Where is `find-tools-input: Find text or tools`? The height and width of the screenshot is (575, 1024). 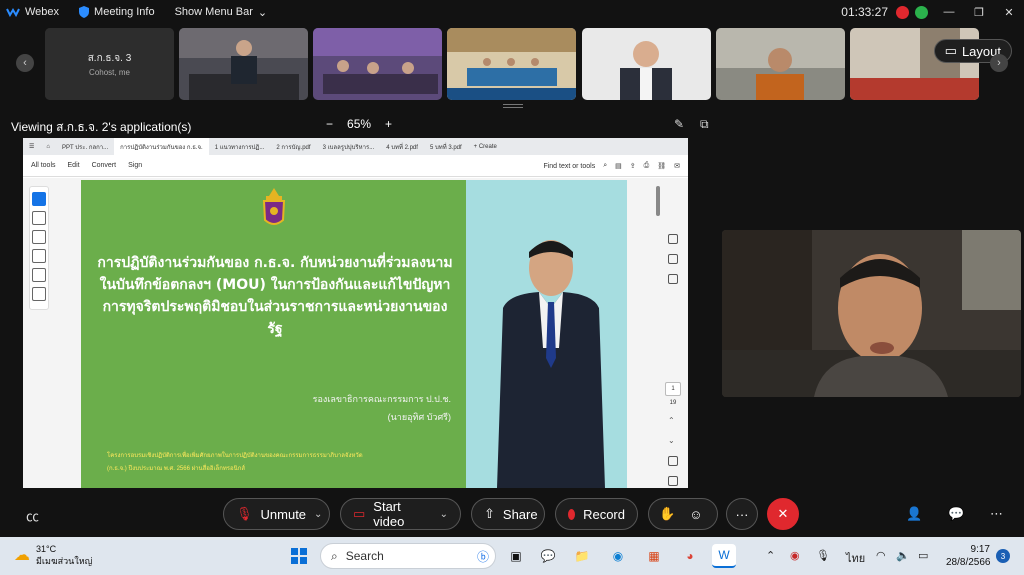
find-tools-input: Find text or tools is located at coordinates (569, 166).